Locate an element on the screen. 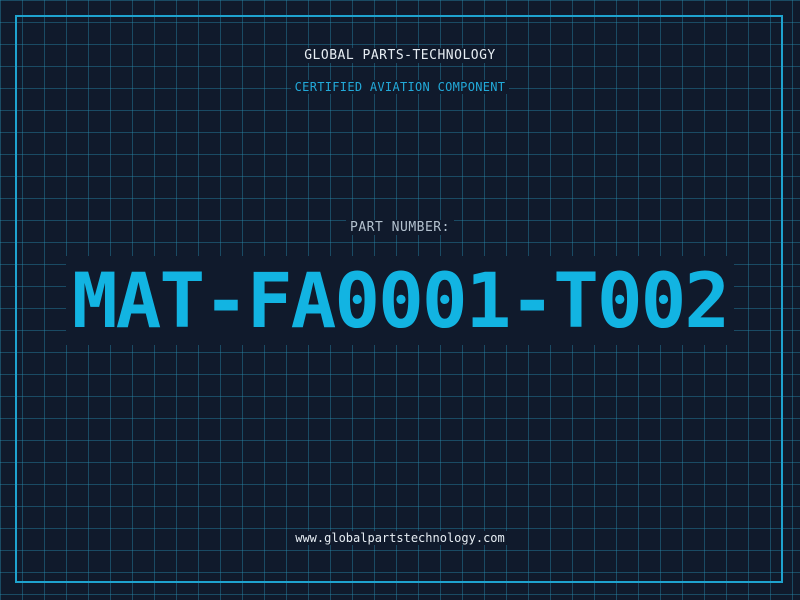  part-number-label: PART NUMBER: is located at coordinates (400, 227).